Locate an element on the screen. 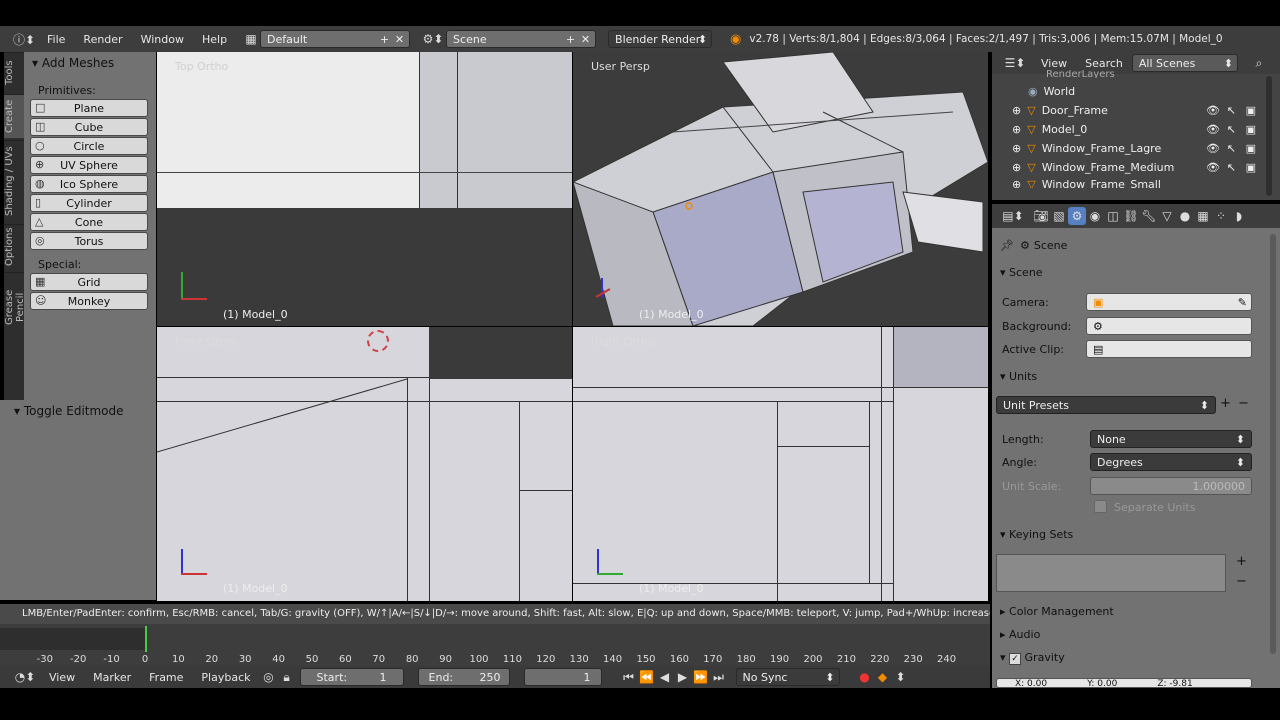 This screenshot has width=1280, height=720. material-tab-icon: ● is located at coordinates (1185, 216).